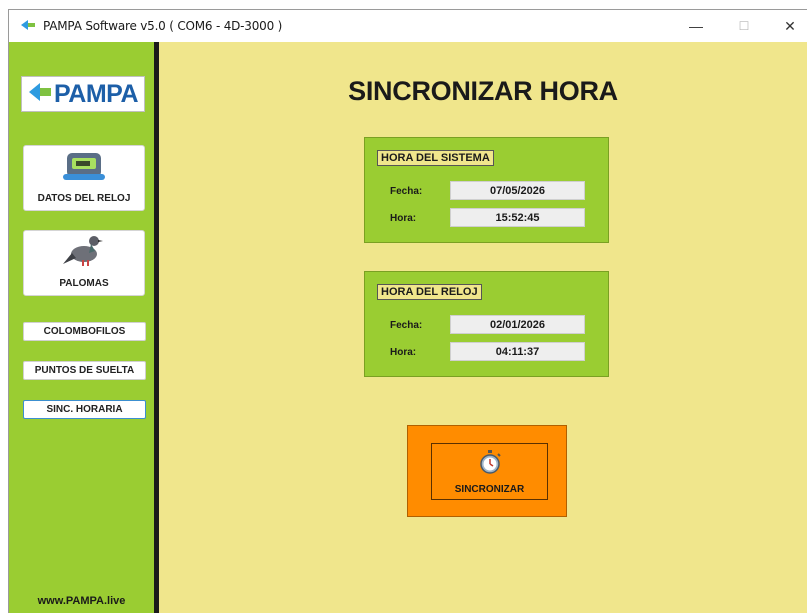 The image size is (807, 613). What do you see at coordinates (429, 292) in the screenshot?
I see `hora-reloj-legend: HORA DEL RELOJ` at bounding box center [429, 292].